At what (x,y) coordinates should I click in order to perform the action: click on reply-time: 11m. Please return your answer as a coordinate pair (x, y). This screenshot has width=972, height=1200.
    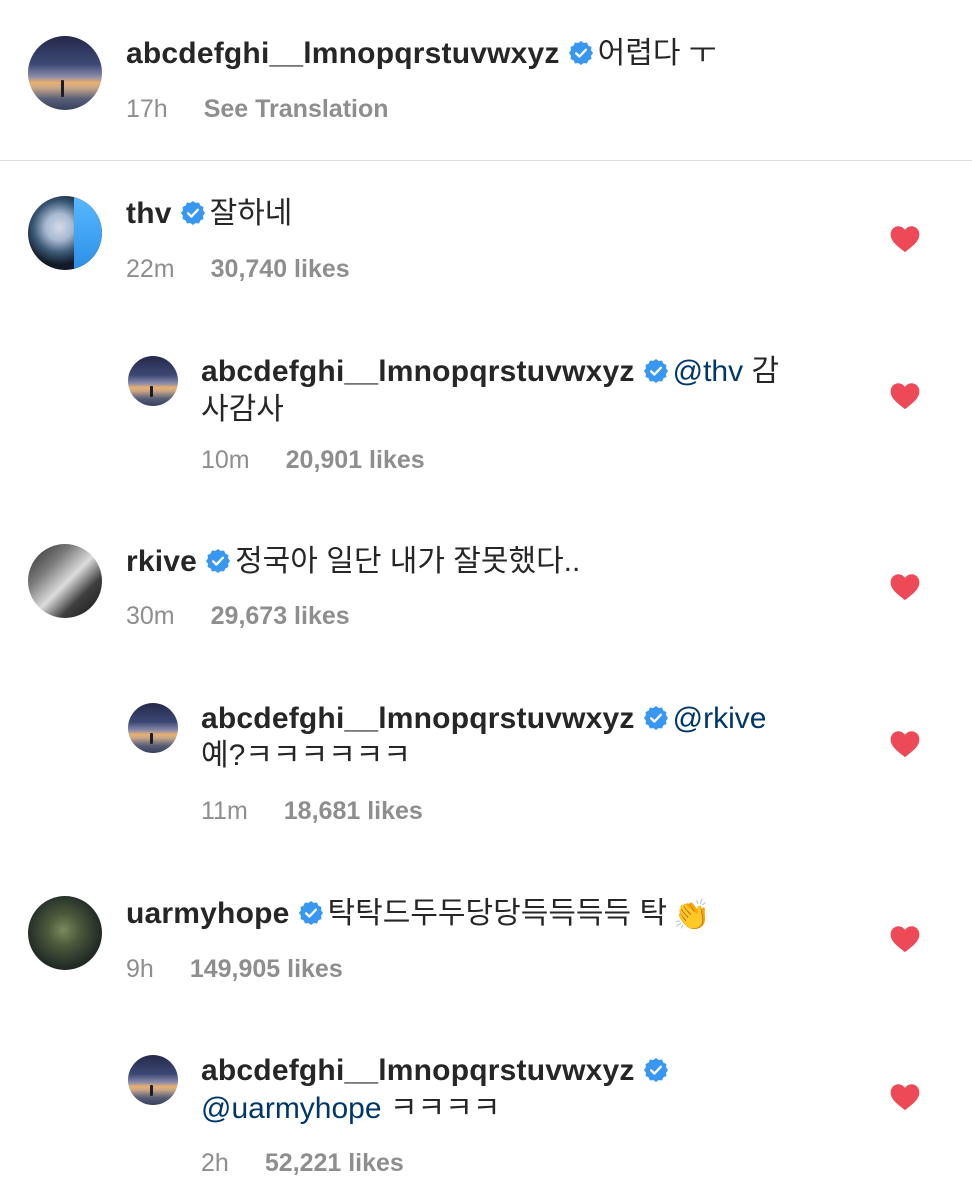
    Looking at the image, I should click on (224, 811).